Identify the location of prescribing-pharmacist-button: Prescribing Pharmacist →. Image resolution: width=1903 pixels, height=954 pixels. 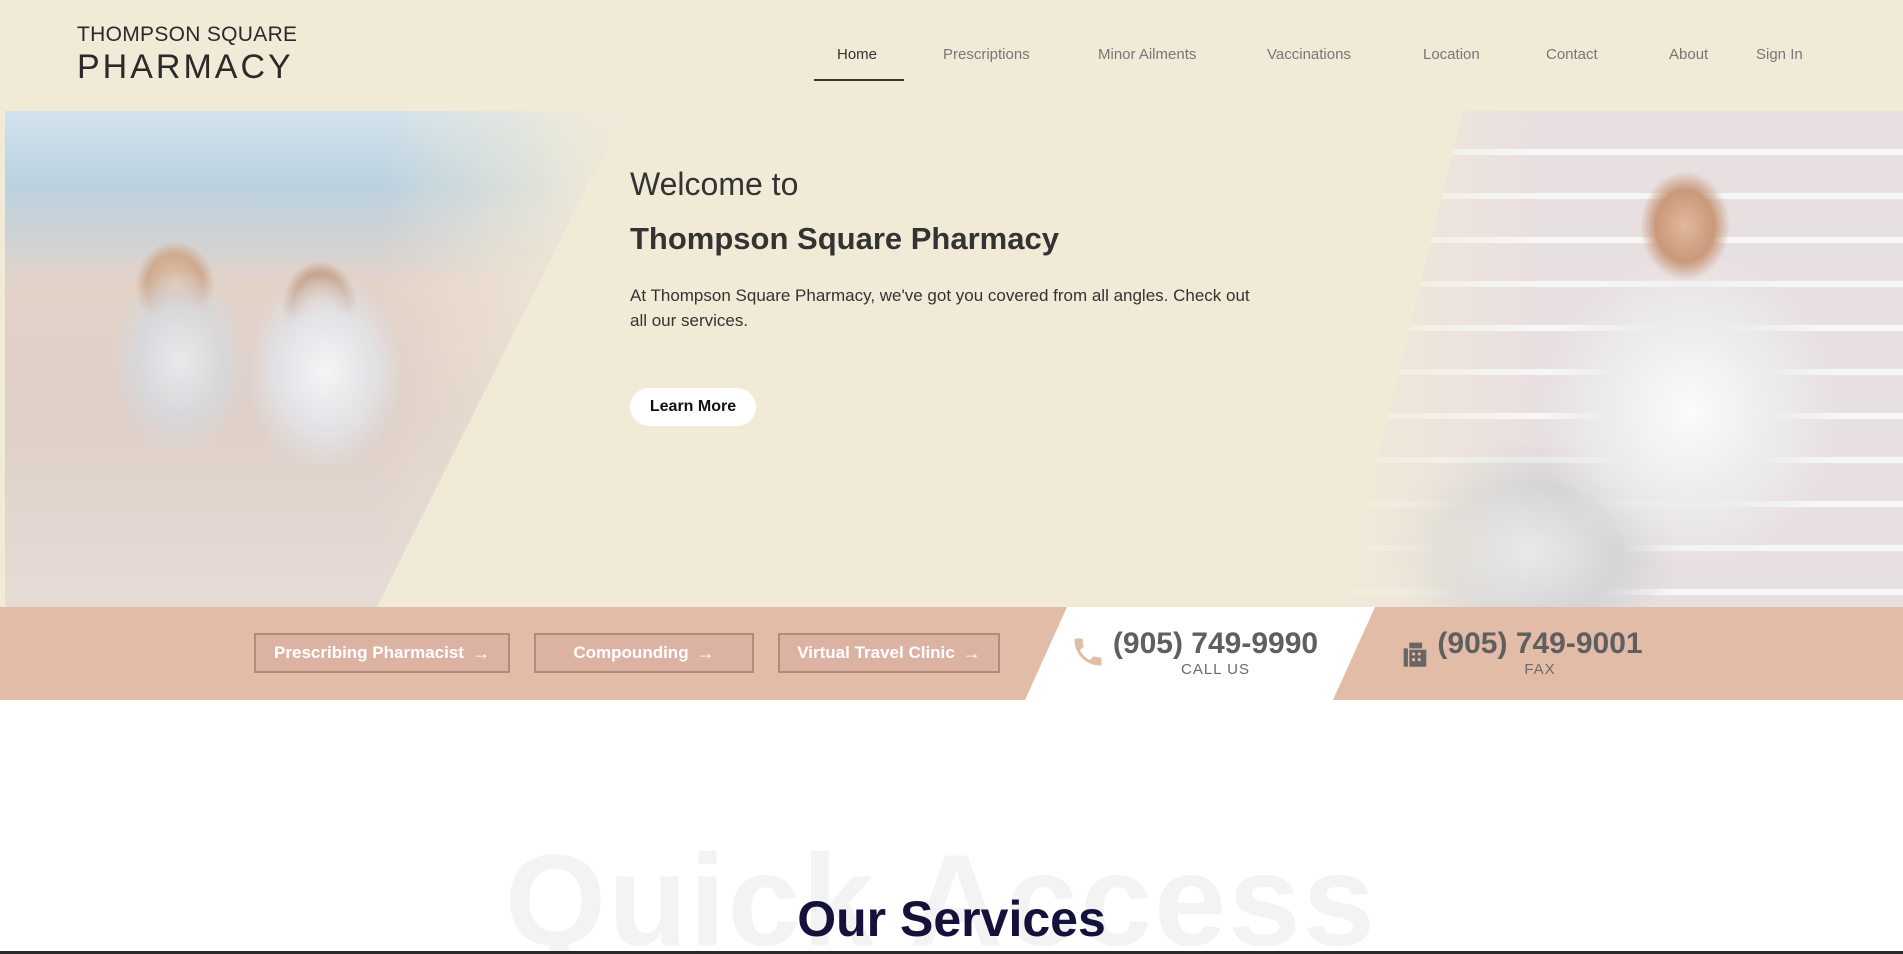
(382, 653).